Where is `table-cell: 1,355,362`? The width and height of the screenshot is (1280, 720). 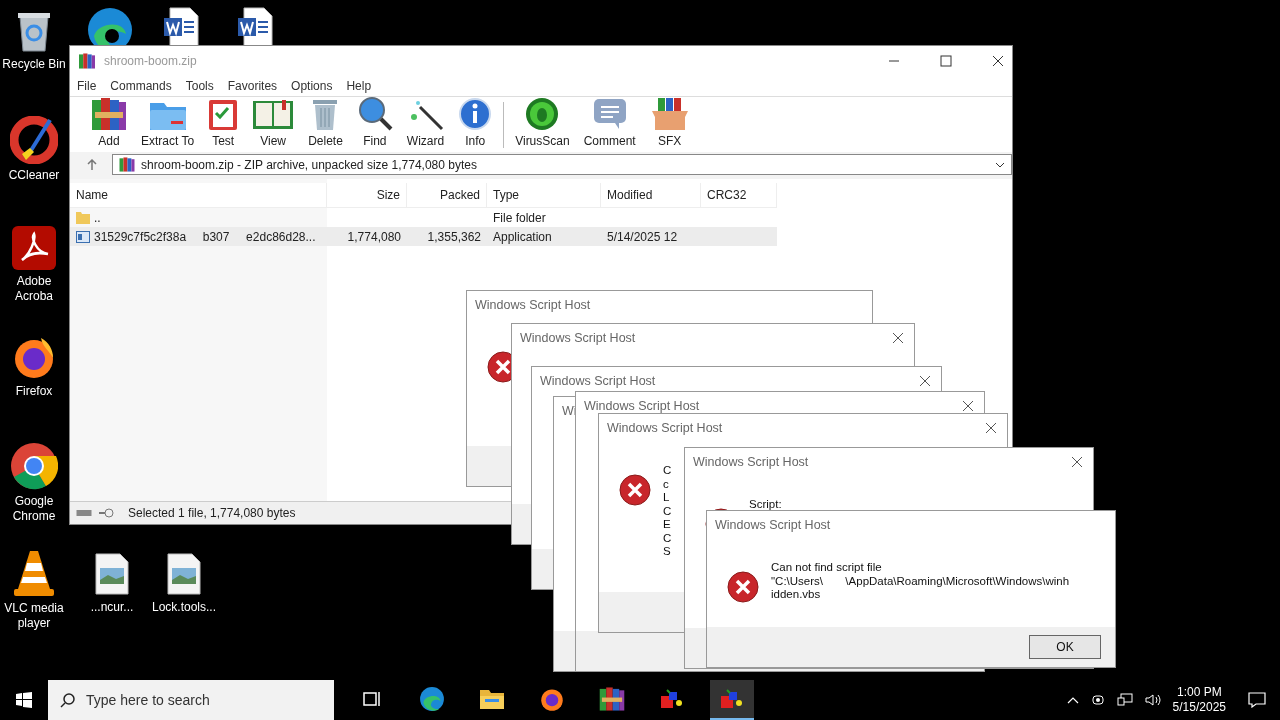
table-cell: 1,355,362 is located at coordinates (454, 236).